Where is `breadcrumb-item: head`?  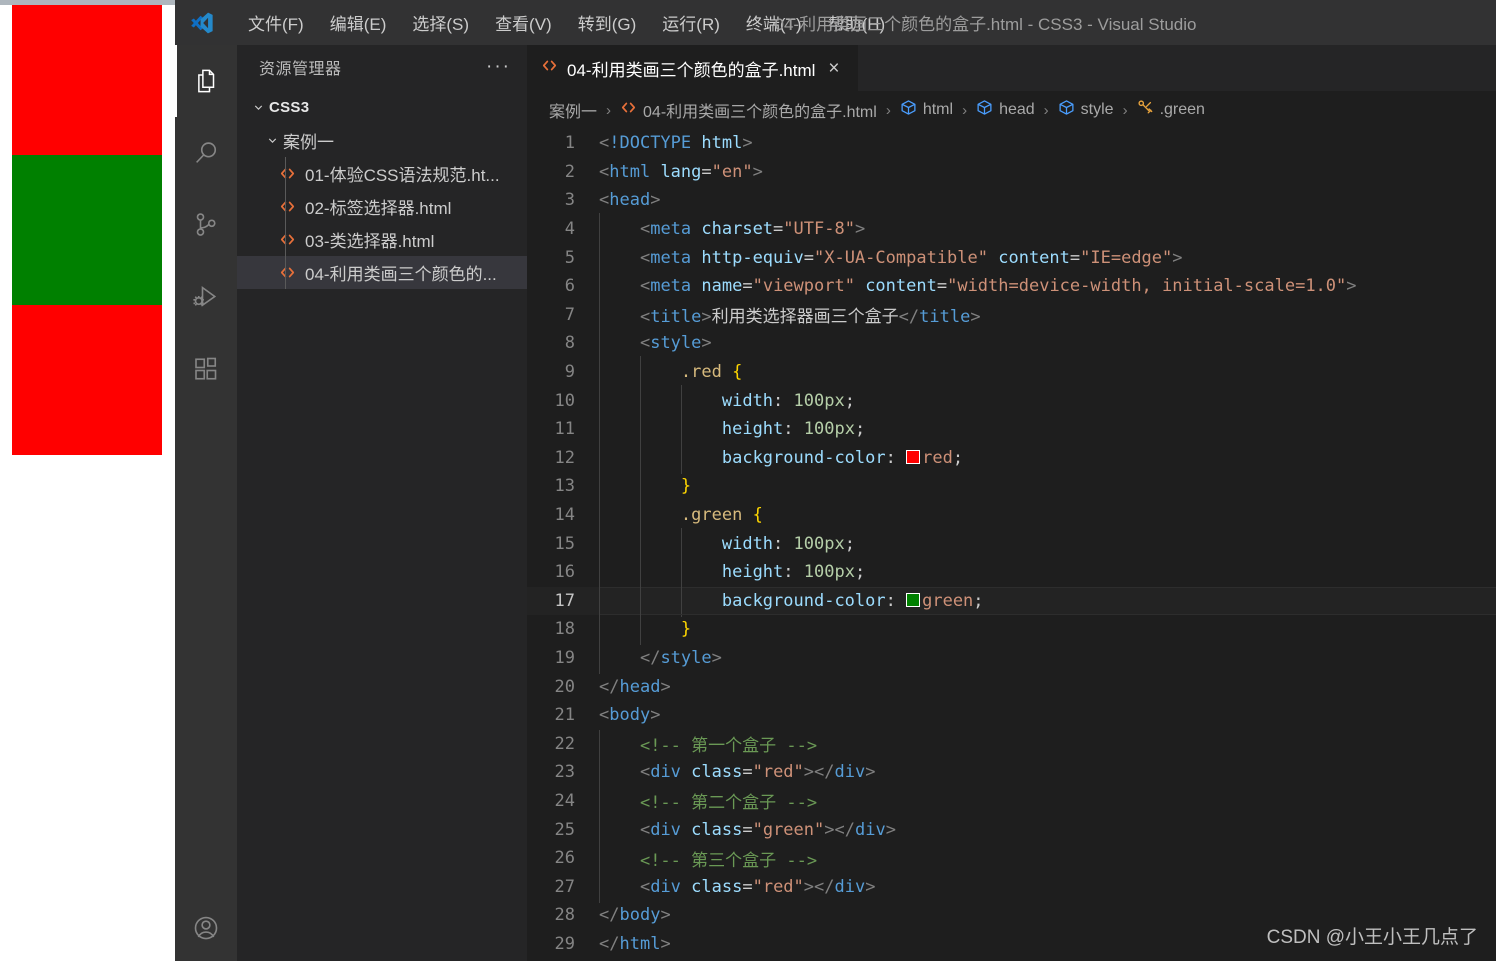
breadcrumb-item: head is located at coordinates (1005, 110).